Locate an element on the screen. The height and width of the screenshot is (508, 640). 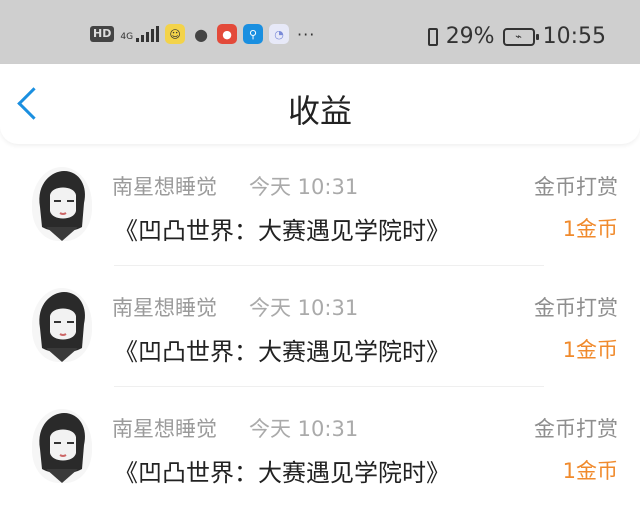
app-notification-icon: ☺ is located at coordinates (175, 34).